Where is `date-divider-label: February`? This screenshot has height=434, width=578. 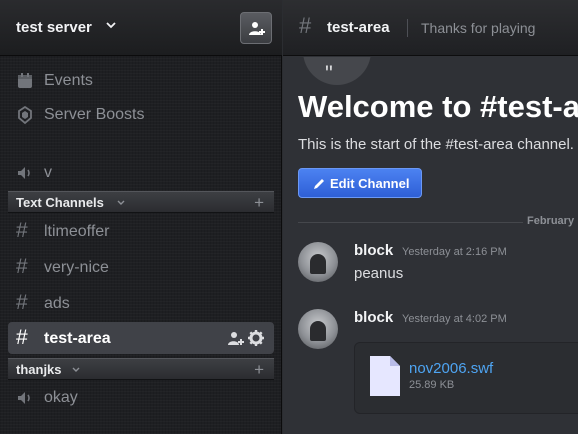 date-divider-label: February is located at coordinates (550, 221).